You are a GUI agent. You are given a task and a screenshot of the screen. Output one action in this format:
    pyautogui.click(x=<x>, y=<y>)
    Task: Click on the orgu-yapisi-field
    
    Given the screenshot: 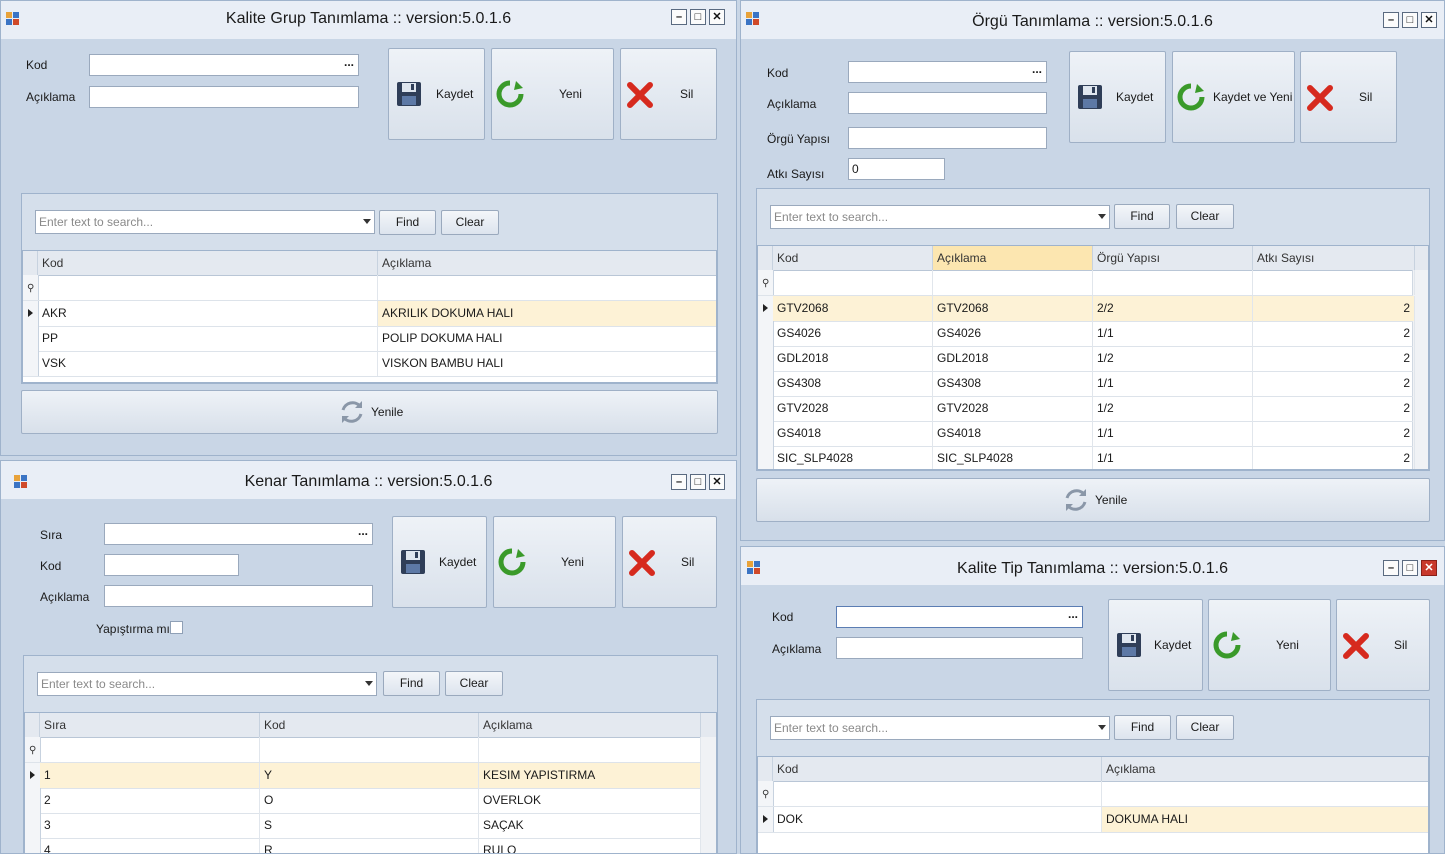 What is the action you would take?
    pyautogui.click(x=947, y=138)
    